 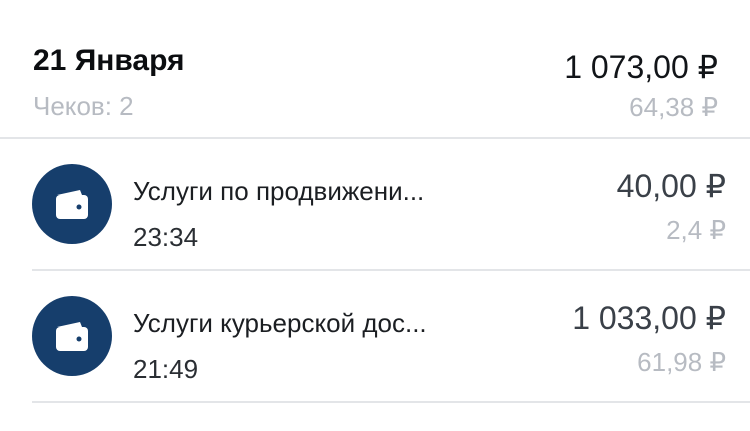 I want to click on day-total-amount: 1 073,00 ₽, so click(x=641, y=67).